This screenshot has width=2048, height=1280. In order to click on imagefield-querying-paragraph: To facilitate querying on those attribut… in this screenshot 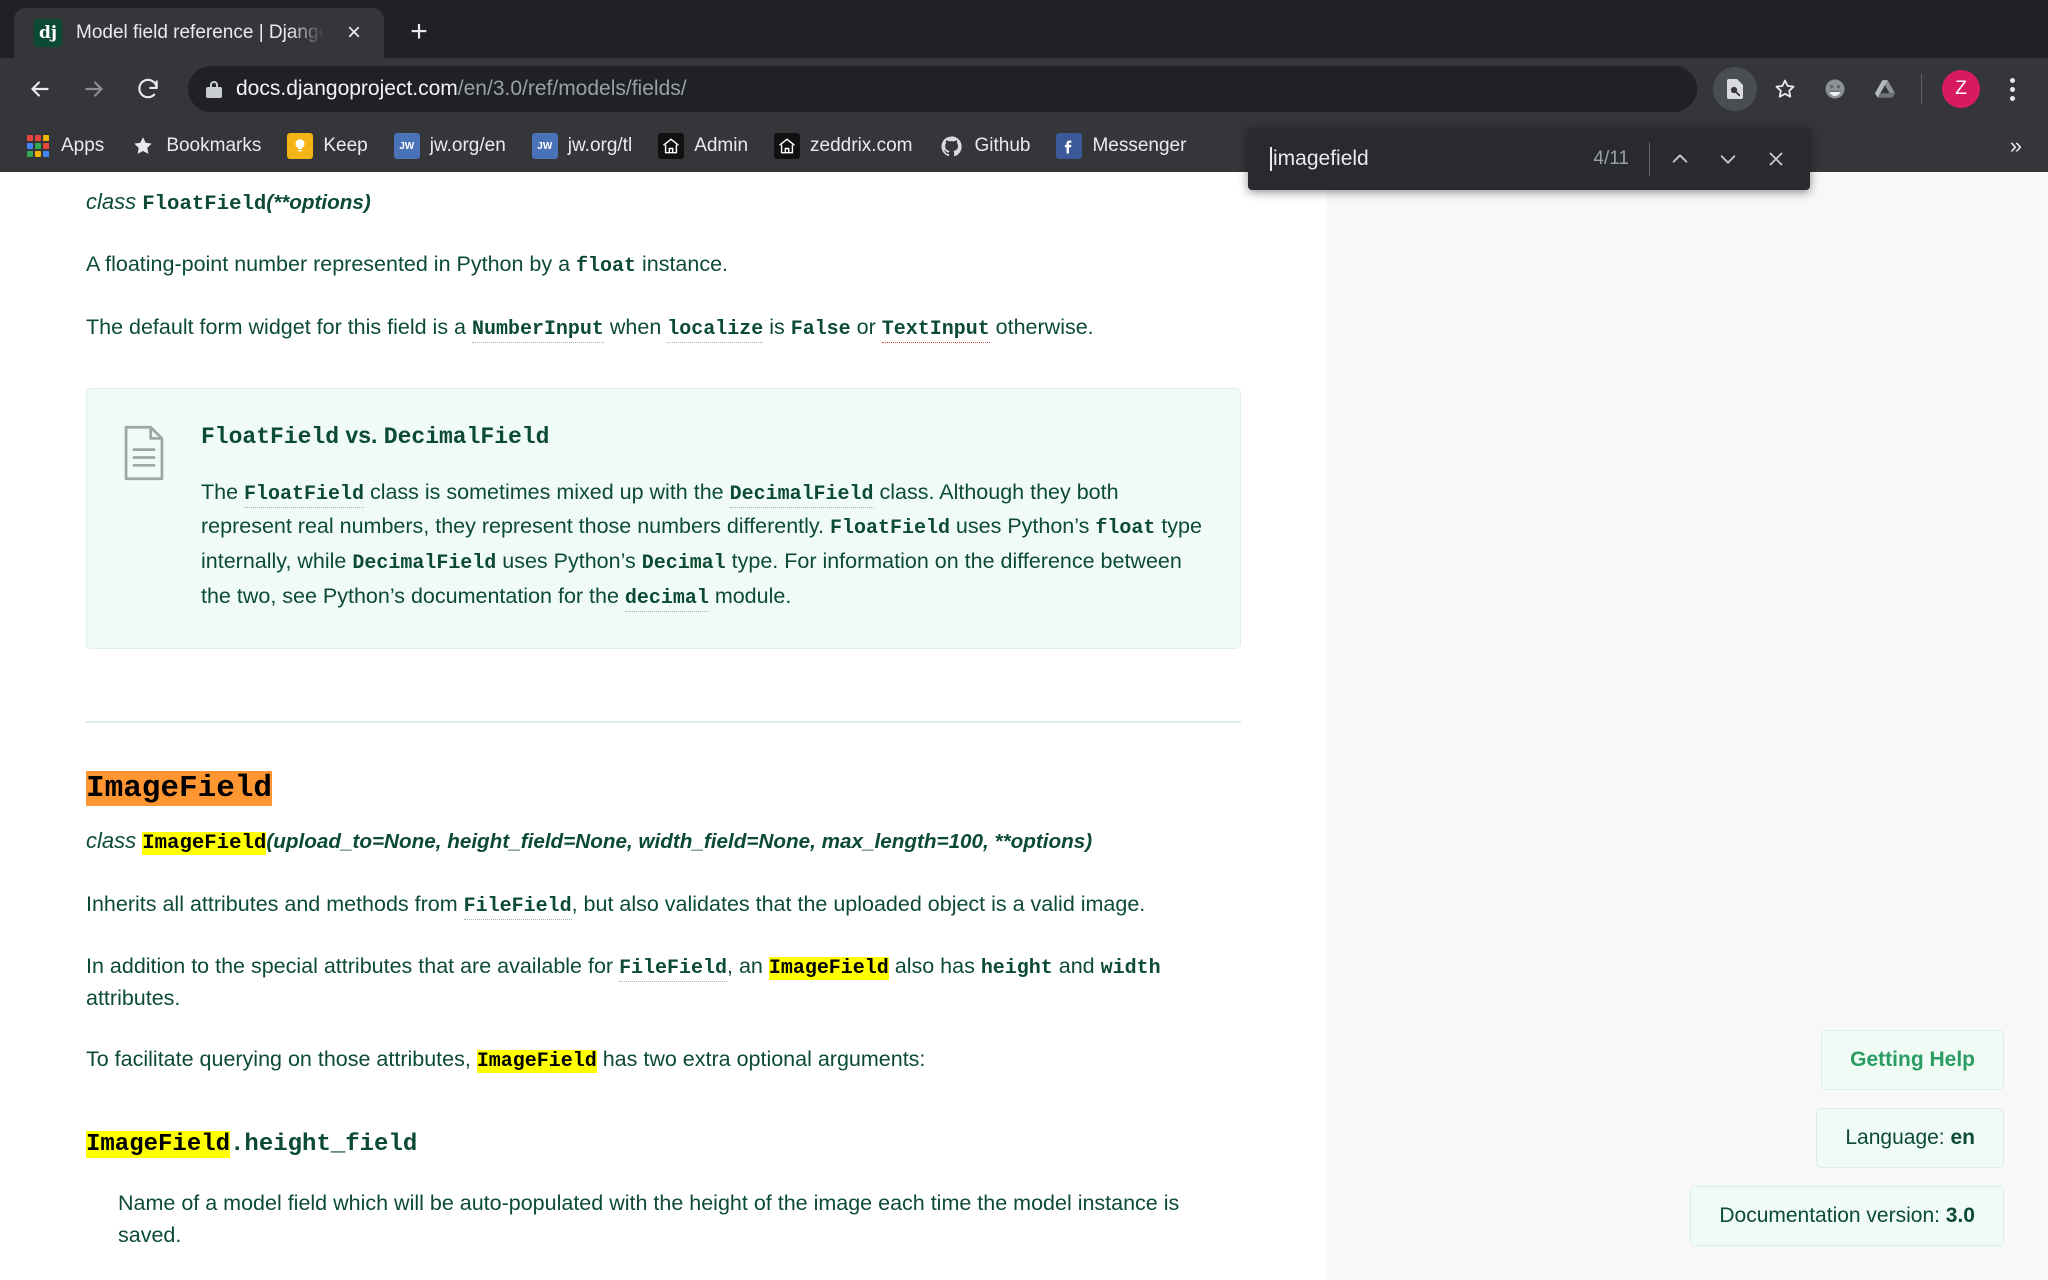, I will do `click(663, 1060)`.